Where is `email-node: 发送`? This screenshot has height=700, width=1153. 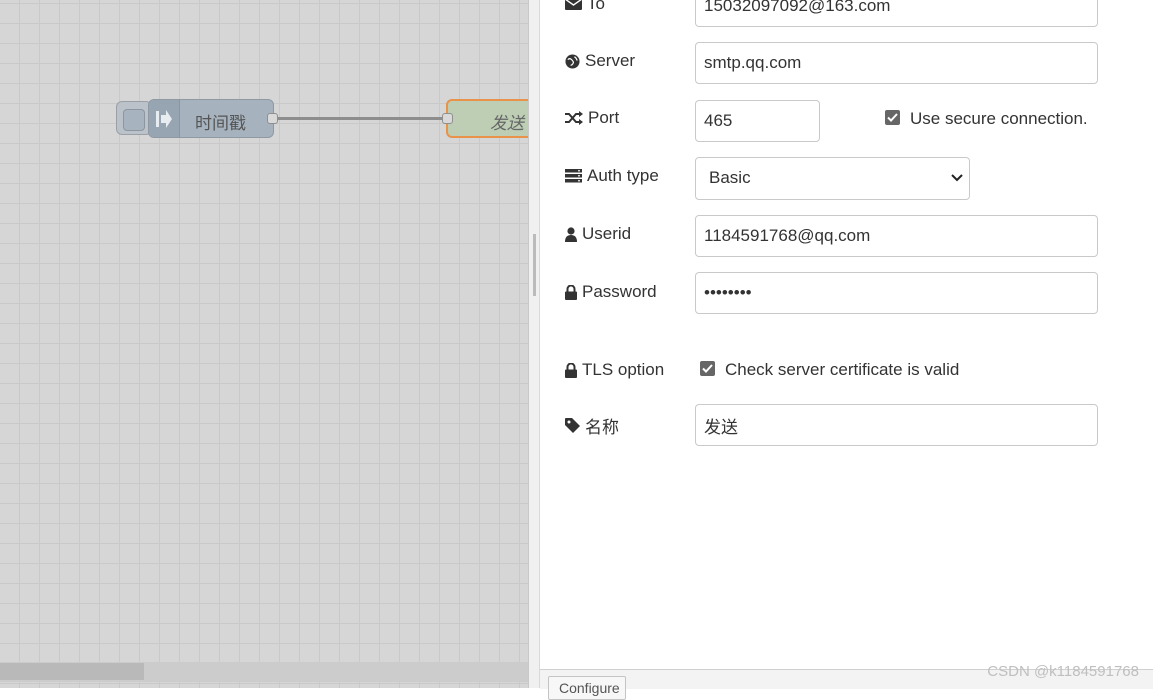 email-node: 发送 is located at coordinates (486, 118).